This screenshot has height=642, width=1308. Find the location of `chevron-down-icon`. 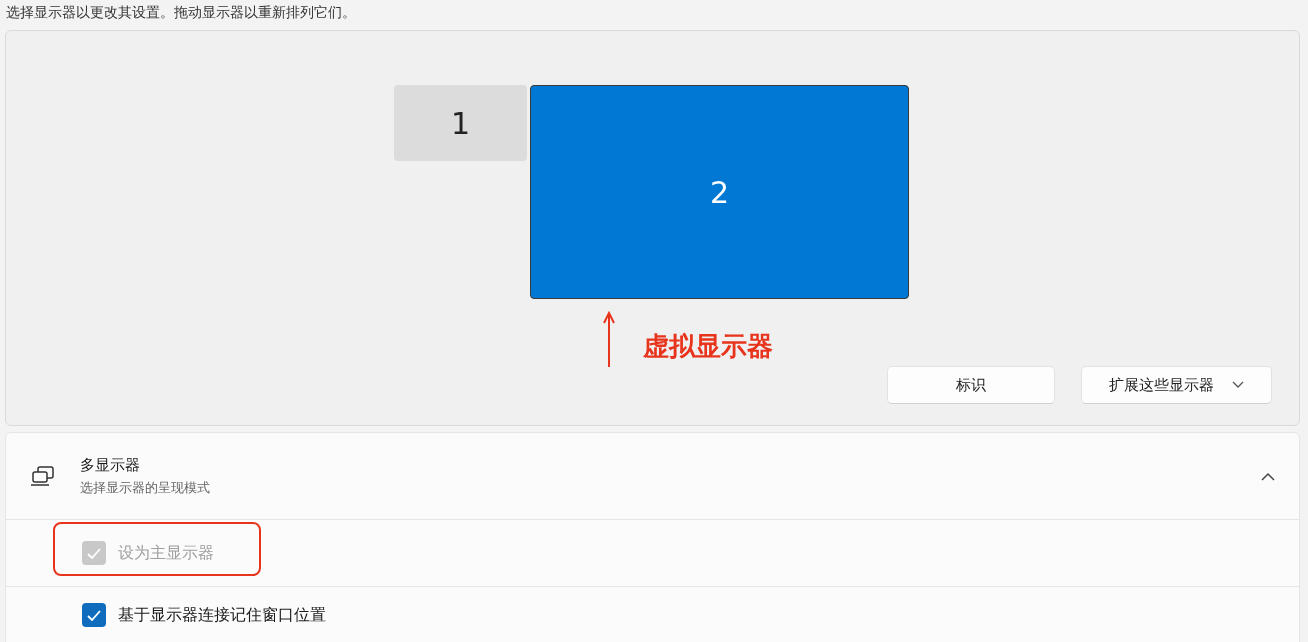

chevron-down-icon is located at coordinates (1238, 385).